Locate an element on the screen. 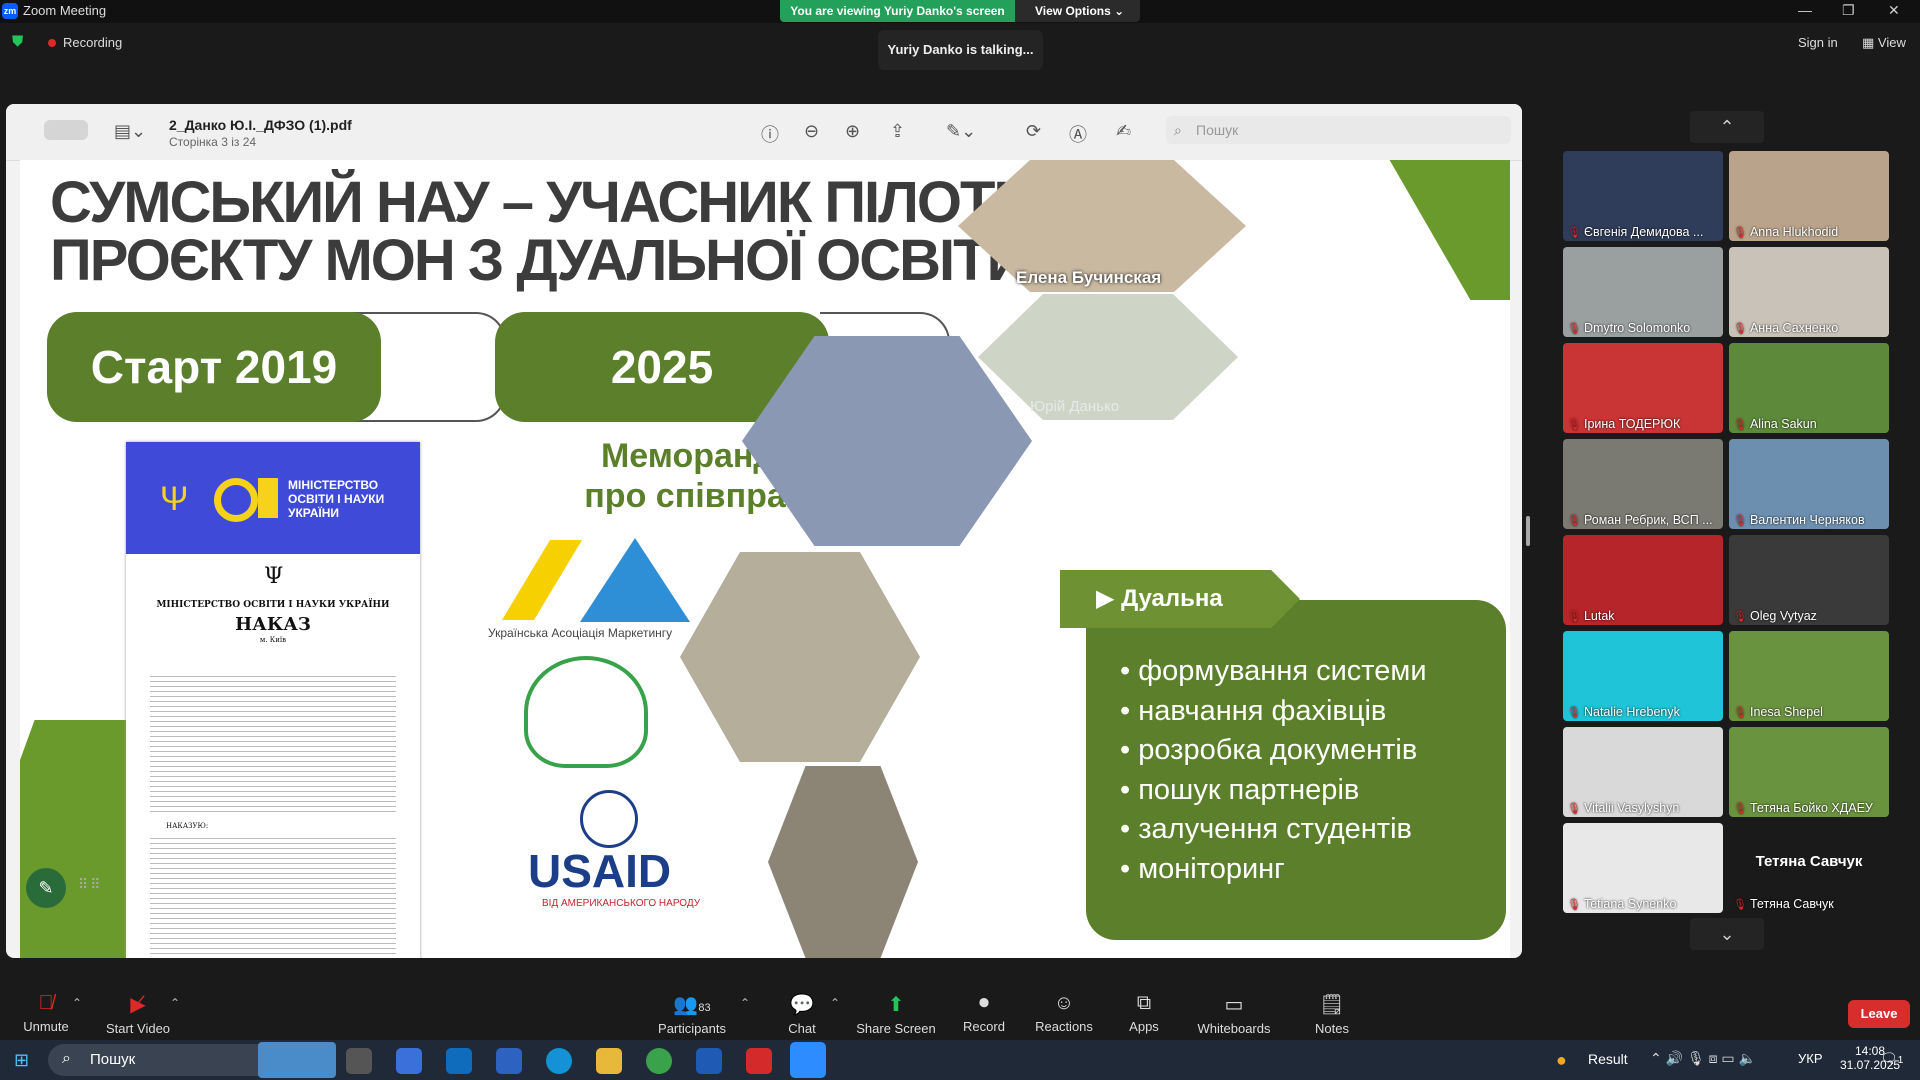 The image size is (1920, 1080). unmute-options-chevron-icon: ⌃ is located at coordinates (77, 1003).